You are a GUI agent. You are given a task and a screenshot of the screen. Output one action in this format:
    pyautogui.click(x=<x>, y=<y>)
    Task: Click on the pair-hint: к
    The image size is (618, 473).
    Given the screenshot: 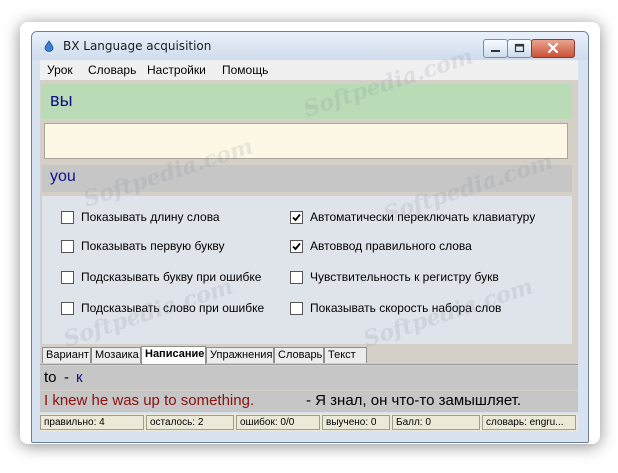 What is the action you would take?
    pyautogui.click(x=79, y=377)
    